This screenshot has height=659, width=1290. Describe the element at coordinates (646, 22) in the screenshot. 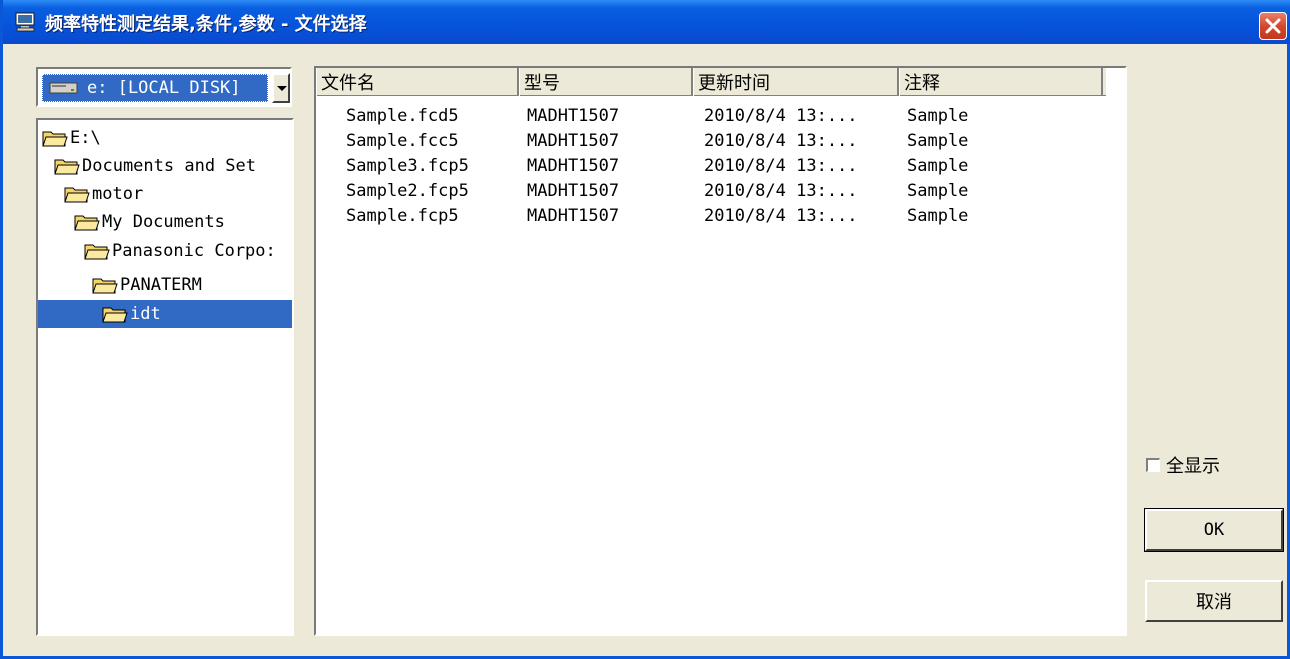

I see `title-bar: 频率特性测定结果,条件,参数 - 文件选择` at that location.